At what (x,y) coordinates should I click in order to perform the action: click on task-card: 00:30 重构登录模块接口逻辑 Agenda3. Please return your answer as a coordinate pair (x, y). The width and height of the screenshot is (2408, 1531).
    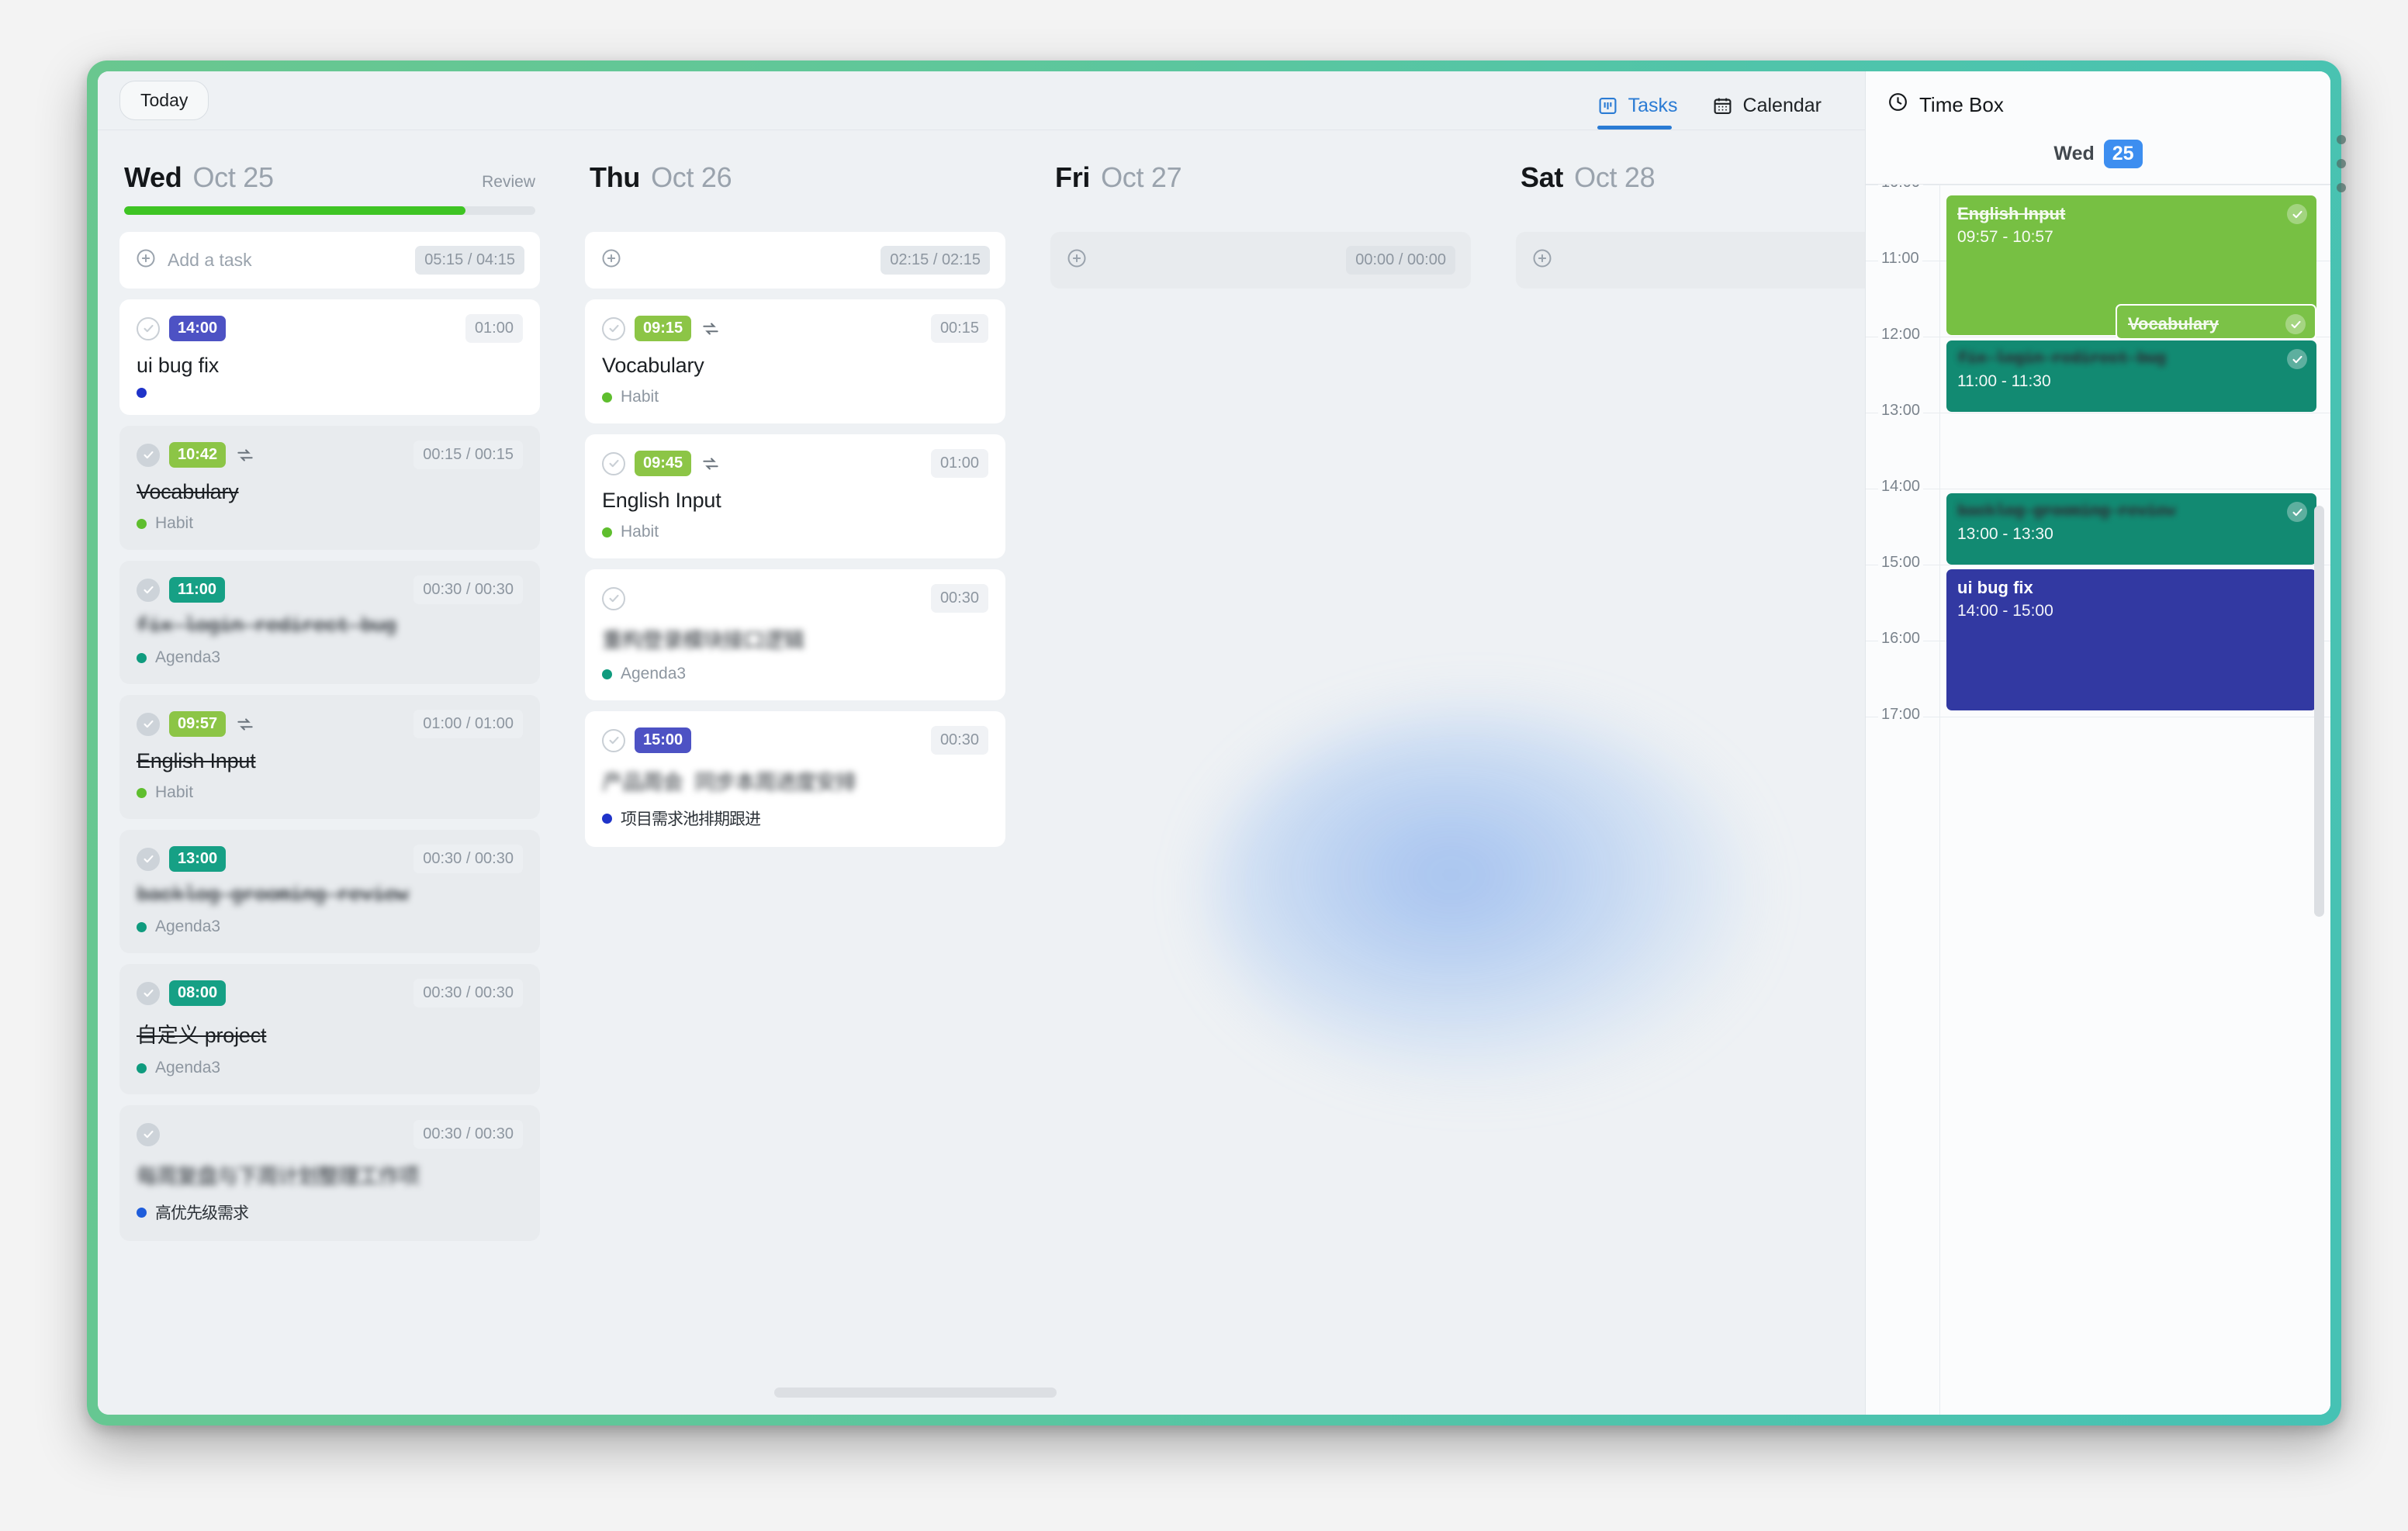
    Looking at the image, I should click on (795, 634).